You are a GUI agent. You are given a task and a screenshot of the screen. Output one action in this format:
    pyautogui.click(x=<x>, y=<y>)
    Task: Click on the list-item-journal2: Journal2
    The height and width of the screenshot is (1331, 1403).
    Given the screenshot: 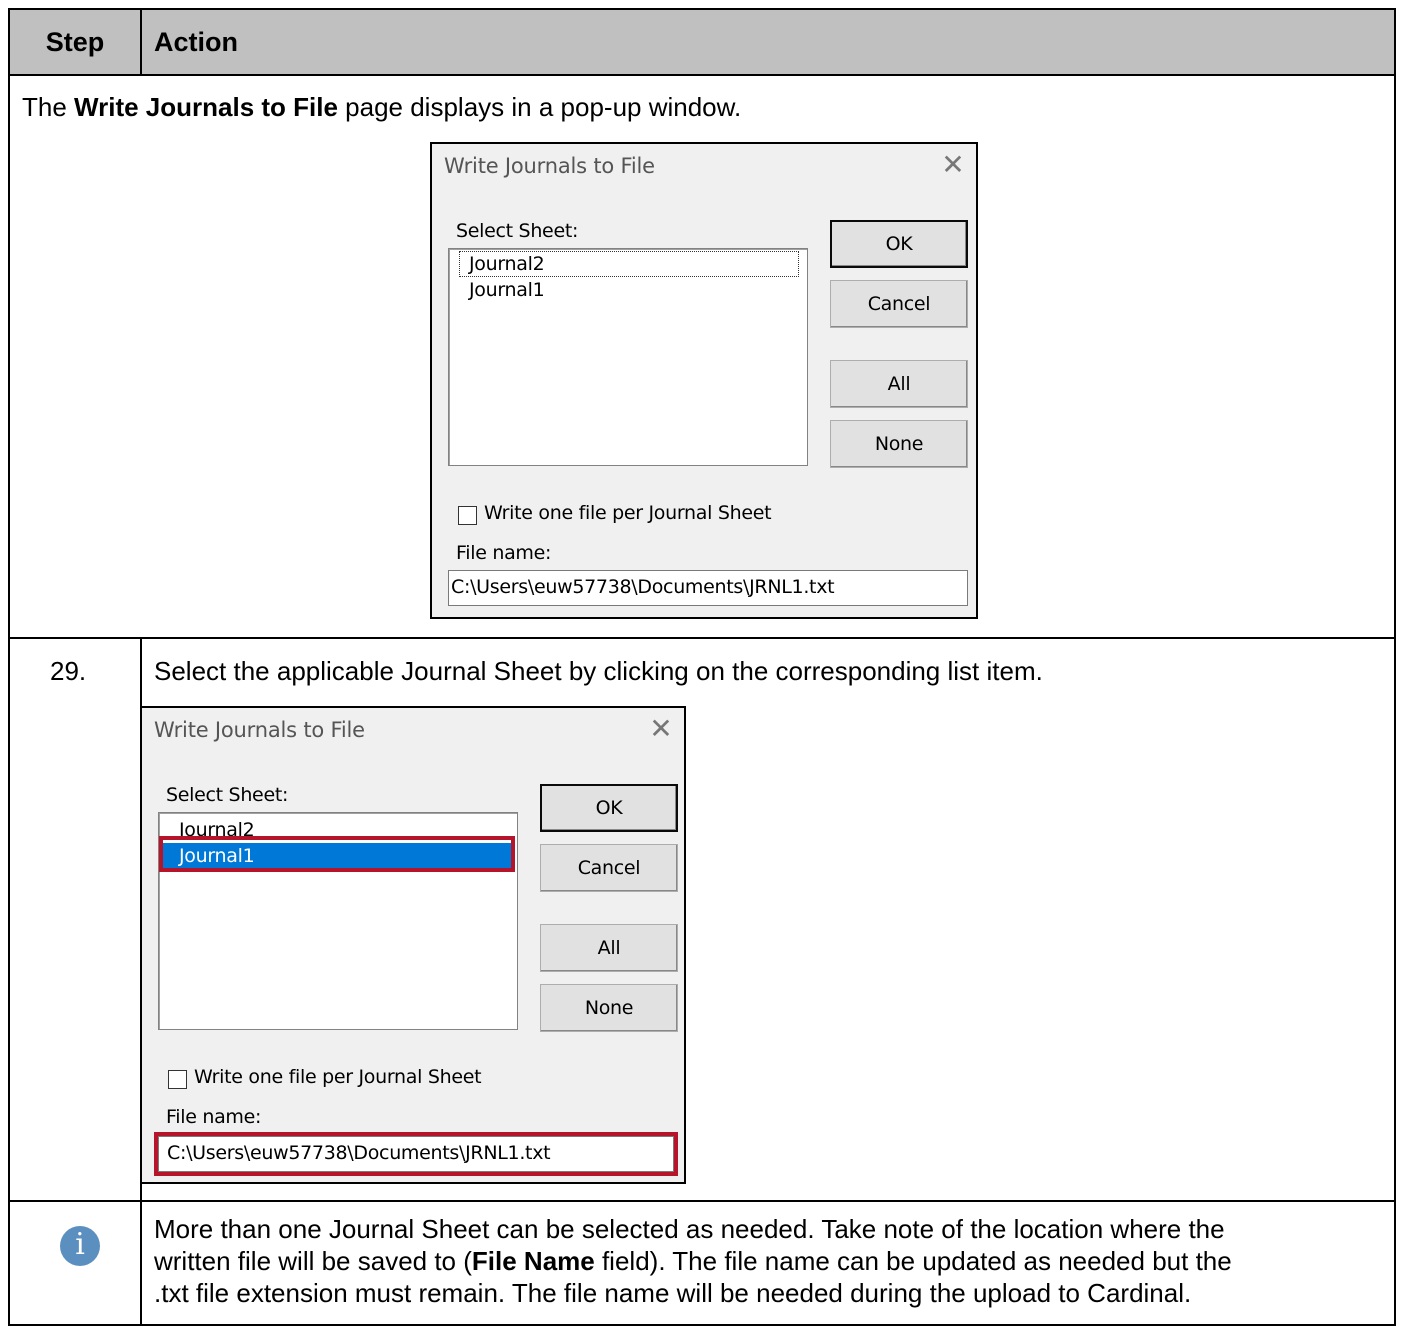 What is the action you would take?
    pyautogui.click(x=629, y=264)
    